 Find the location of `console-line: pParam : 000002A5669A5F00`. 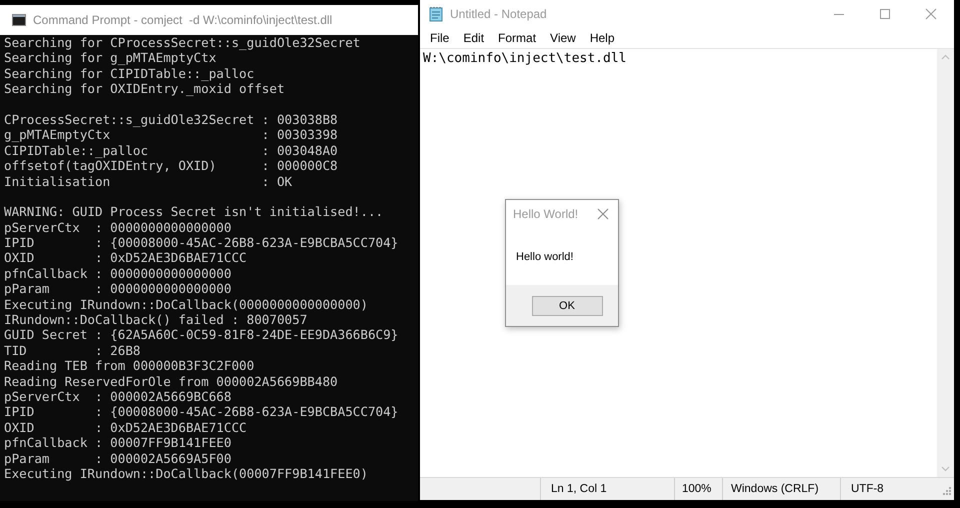

console-line: pParam : 000002A5669A5F00 is located at coordinates (118, 458).